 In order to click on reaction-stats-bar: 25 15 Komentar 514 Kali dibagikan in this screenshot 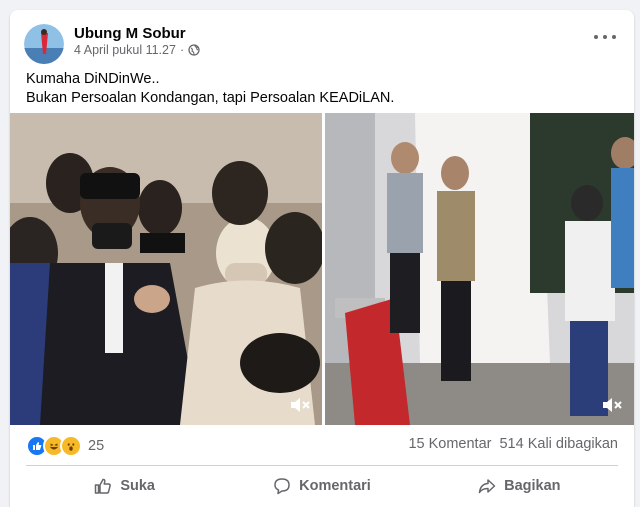, I will do `click(322, 446)`.